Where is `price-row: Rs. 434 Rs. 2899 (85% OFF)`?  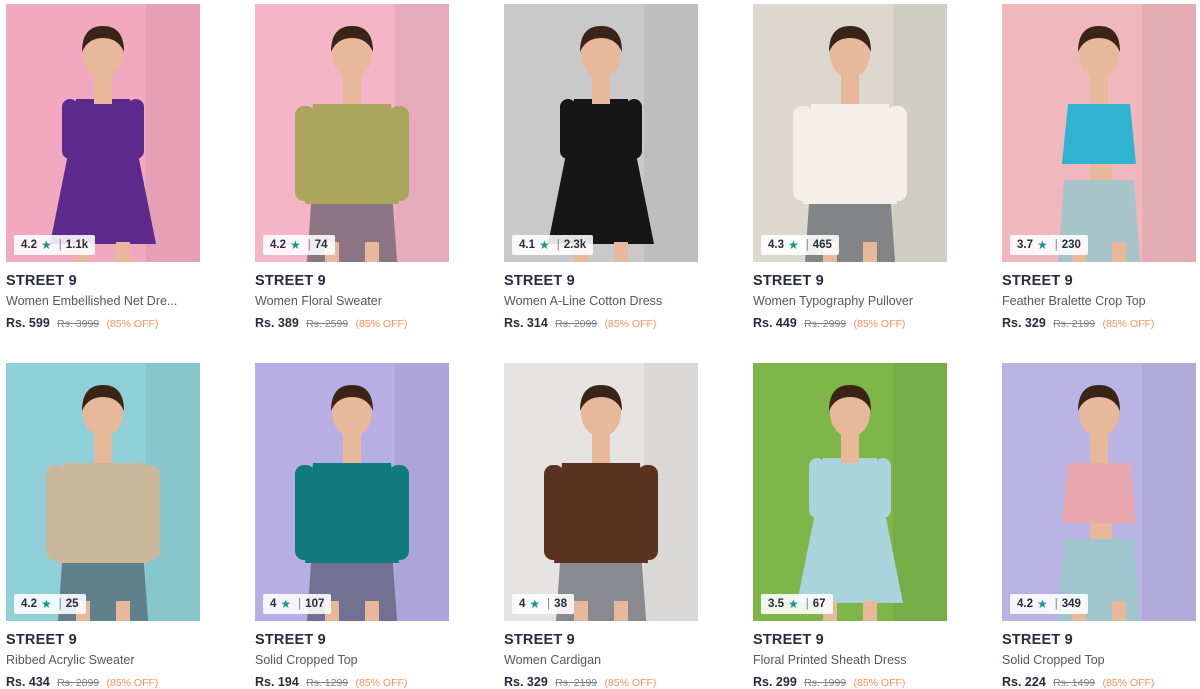
price-row: Rs. 434 Rs. 2899 (85% OFF) is located at coordinates (103, 682).